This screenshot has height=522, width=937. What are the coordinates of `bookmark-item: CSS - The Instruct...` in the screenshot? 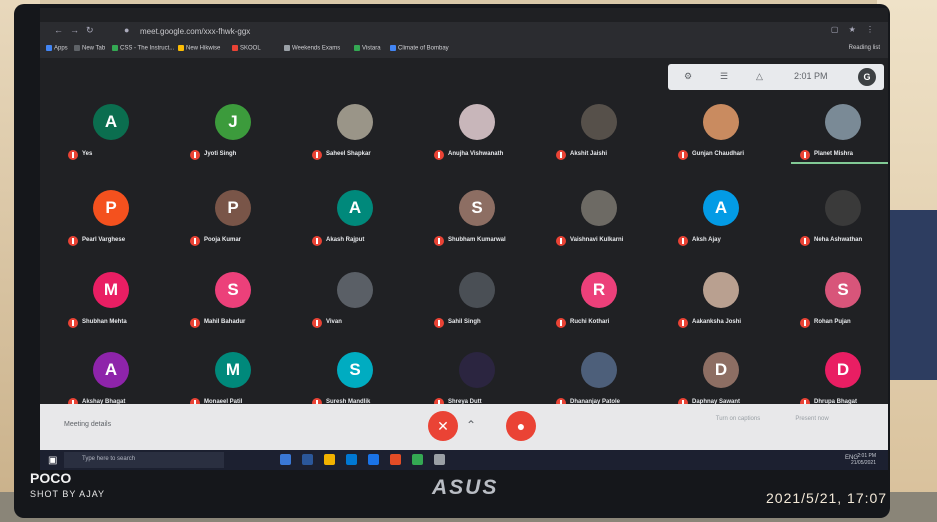 It's located at (143, 48).